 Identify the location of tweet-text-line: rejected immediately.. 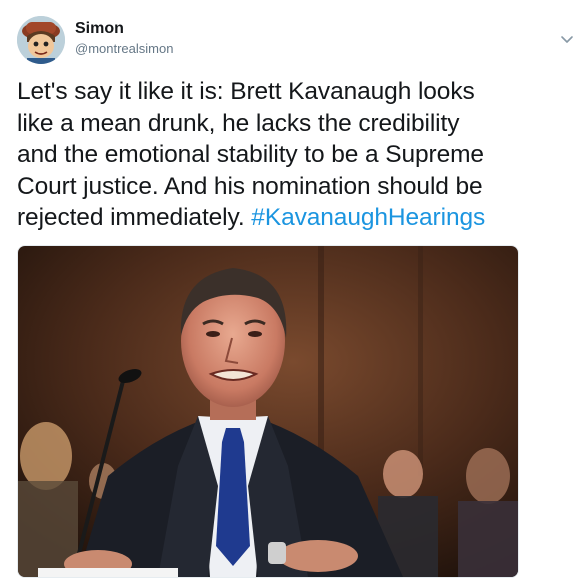
(131, 217).